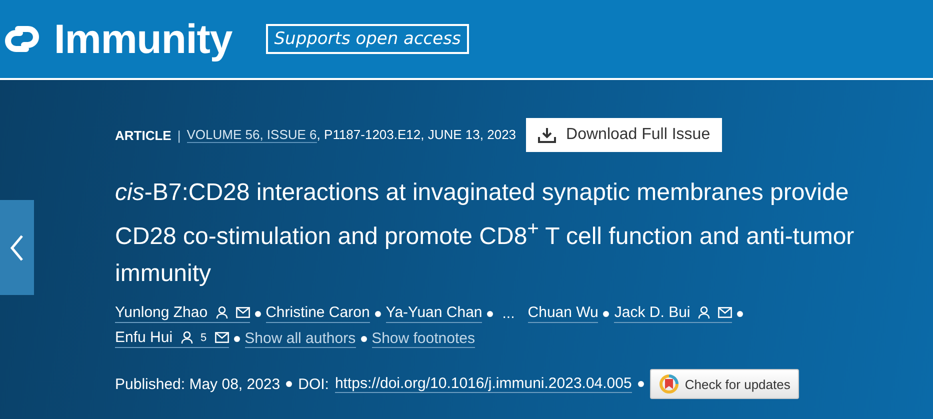  What do you see at coordinates (673, 313) in the screenshot?
I see `author-link: Jack D. Bui` at bounding box center [673, 313].